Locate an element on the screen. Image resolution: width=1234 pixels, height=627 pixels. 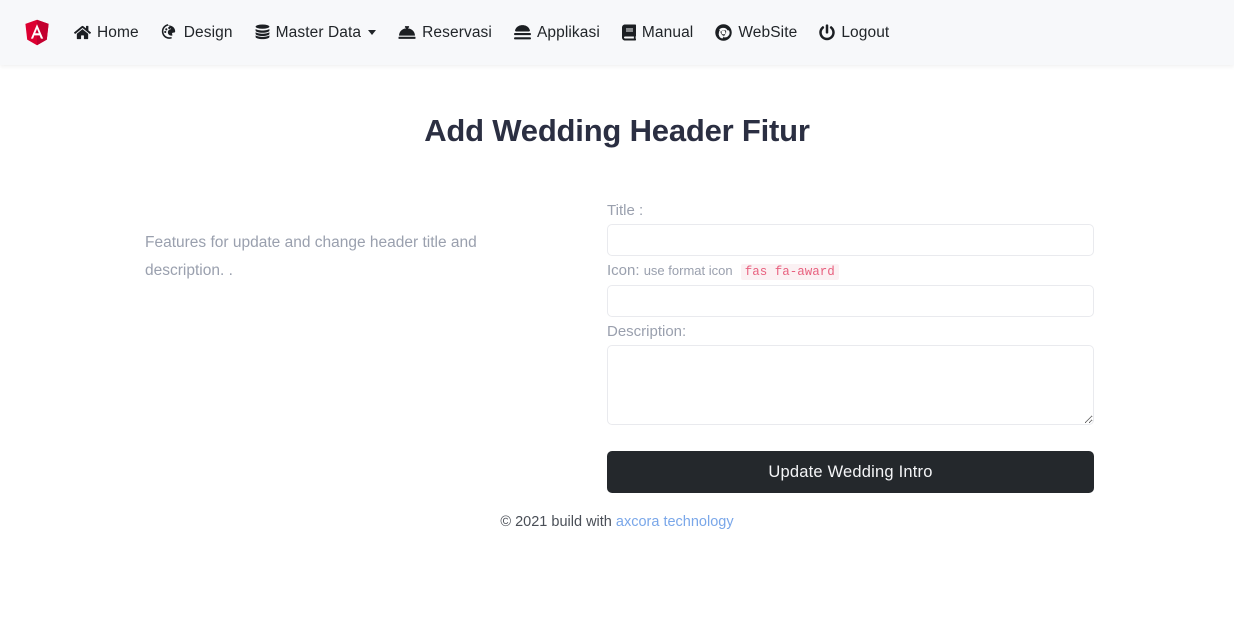
icon-format-code: fas fa-award is located at coordinates (789, 272).